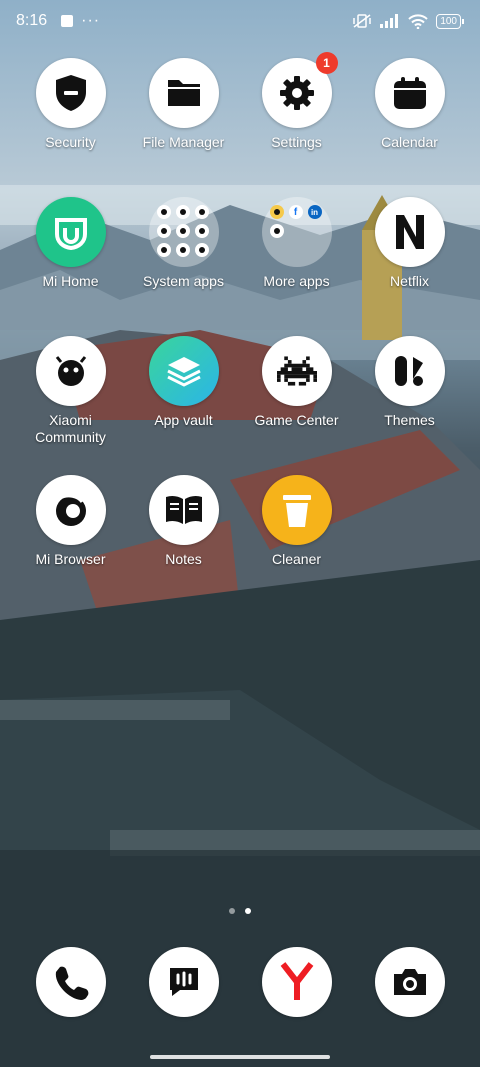  I want to click on phone-icon, so click(70, 982).